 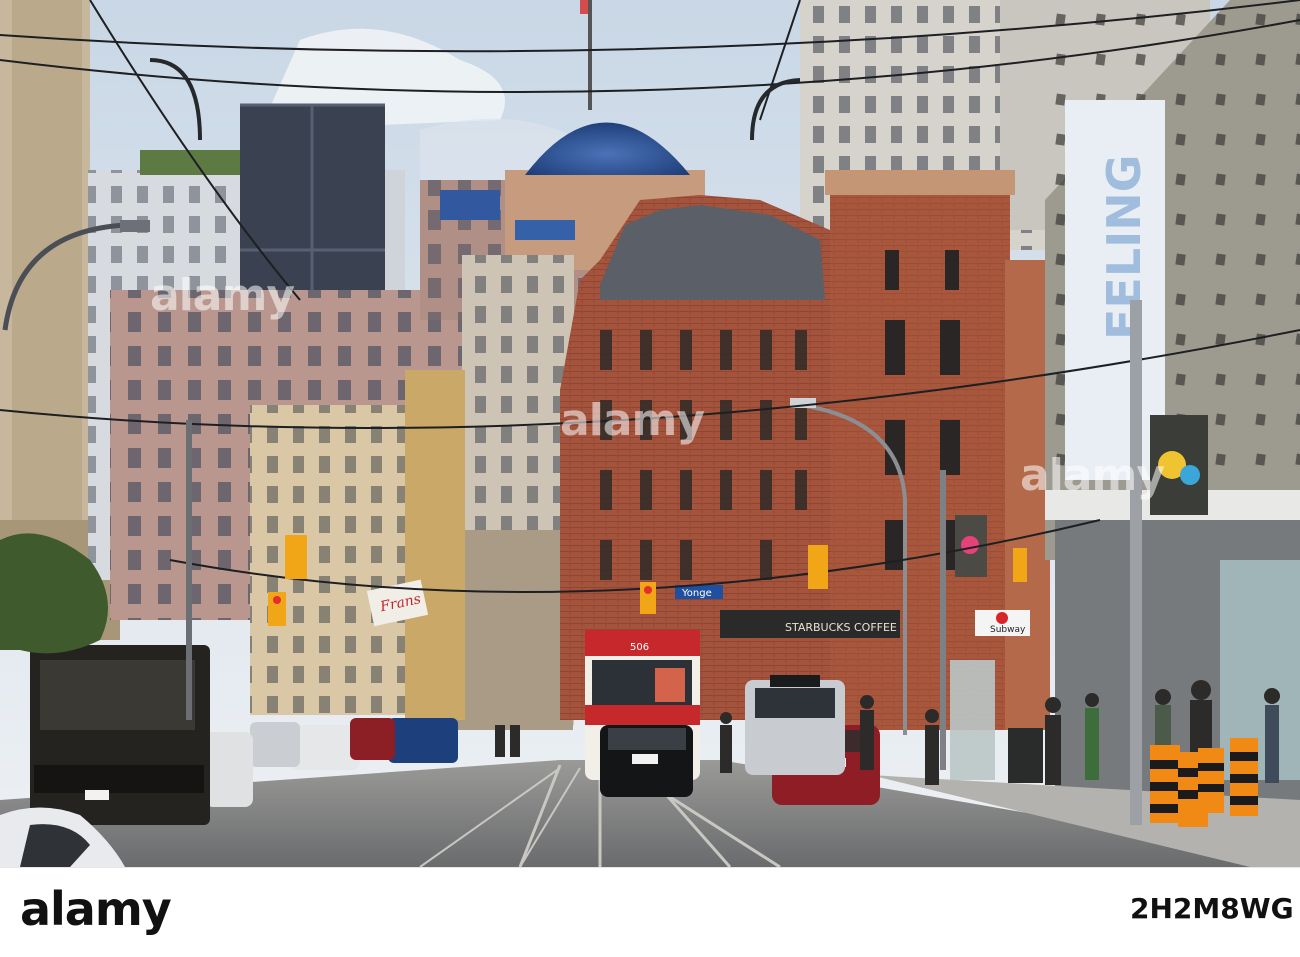 What do you see at coordinates (1025, 755) in the screenshot?
I see `trash-bin` at bounding box center [1025, 755].